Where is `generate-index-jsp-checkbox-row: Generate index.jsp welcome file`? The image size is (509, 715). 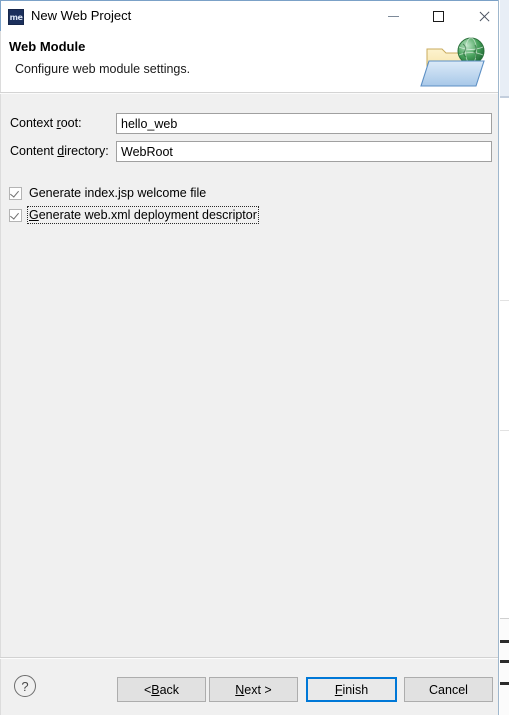
generate-index-jsp-checkbox-row: Generate index.jsp welcome file is located at coordinates (108, 193).